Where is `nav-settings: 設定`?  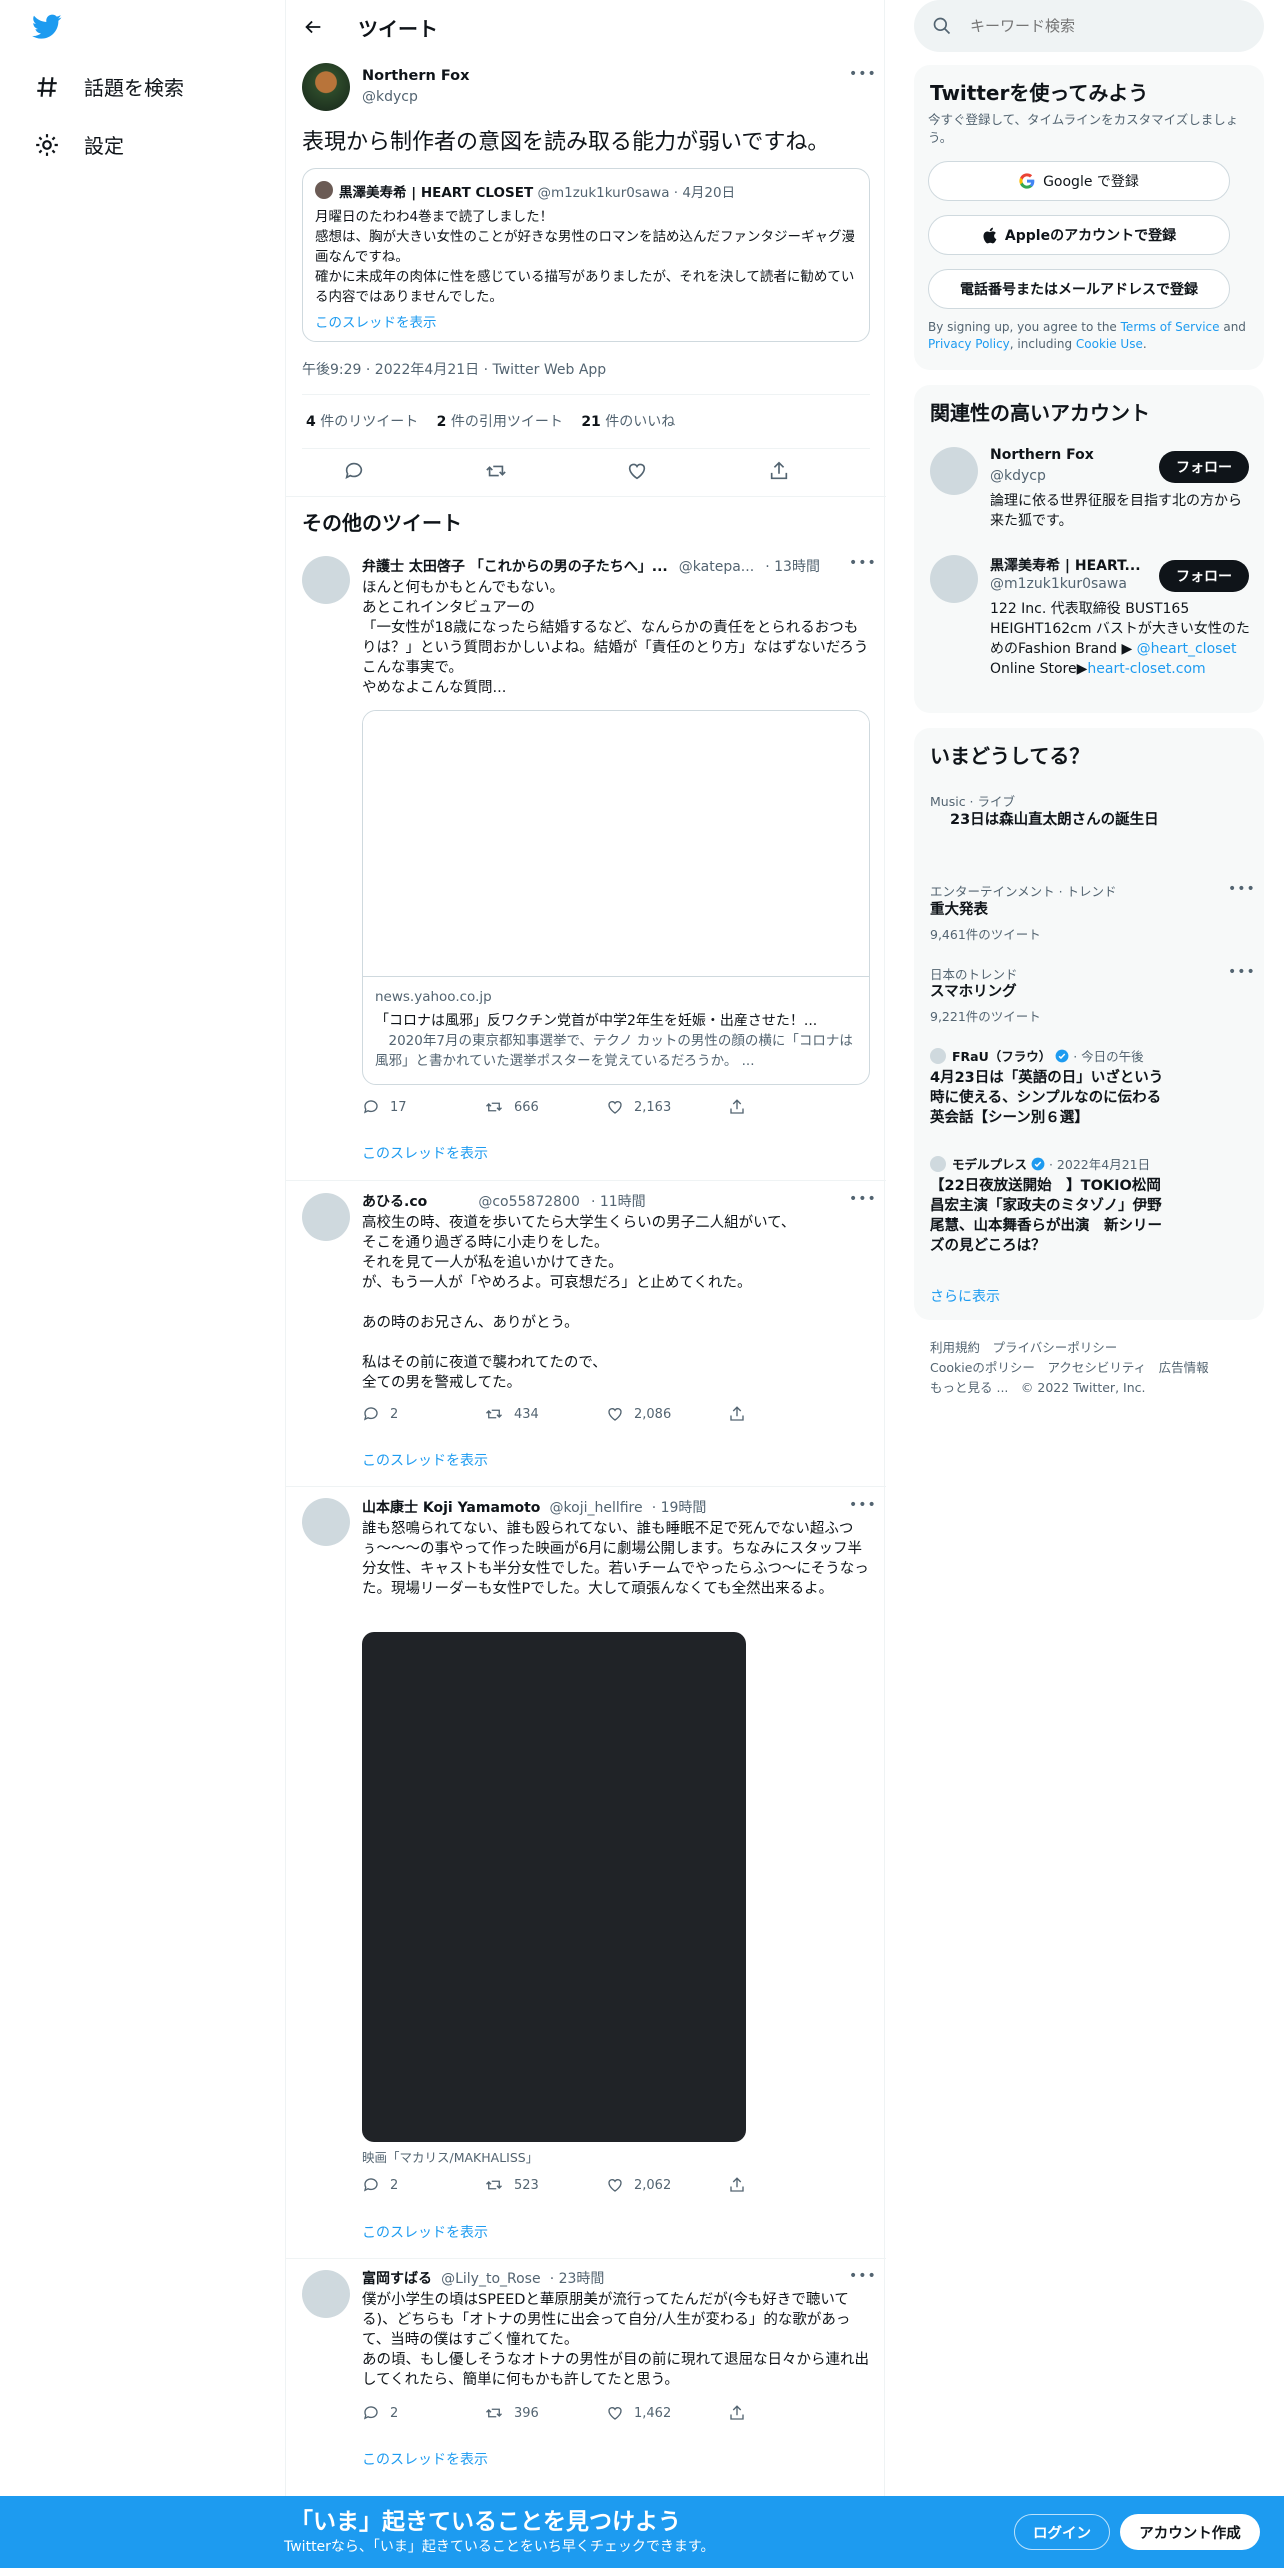 nav-settings: 設定 is located at coordinates (79, 144).